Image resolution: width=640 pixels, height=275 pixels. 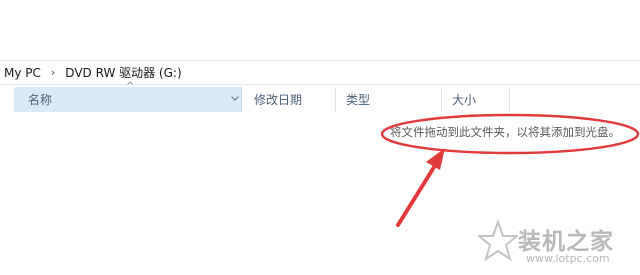 What do you see at coordinates (435, 159) in the screenshot?
I see `pointer-arrow-head` at bounding box center [435, 159].